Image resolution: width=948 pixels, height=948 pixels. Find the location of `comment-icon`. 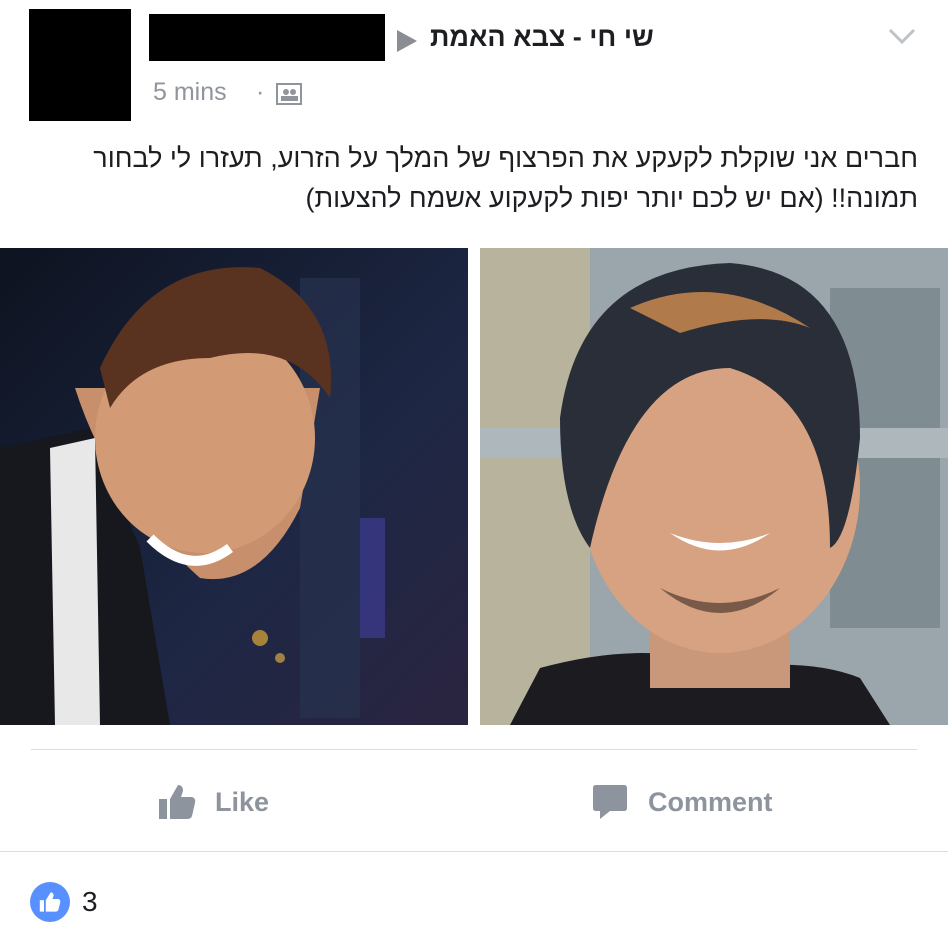

comment-icon is located at coordinates (610, 802).